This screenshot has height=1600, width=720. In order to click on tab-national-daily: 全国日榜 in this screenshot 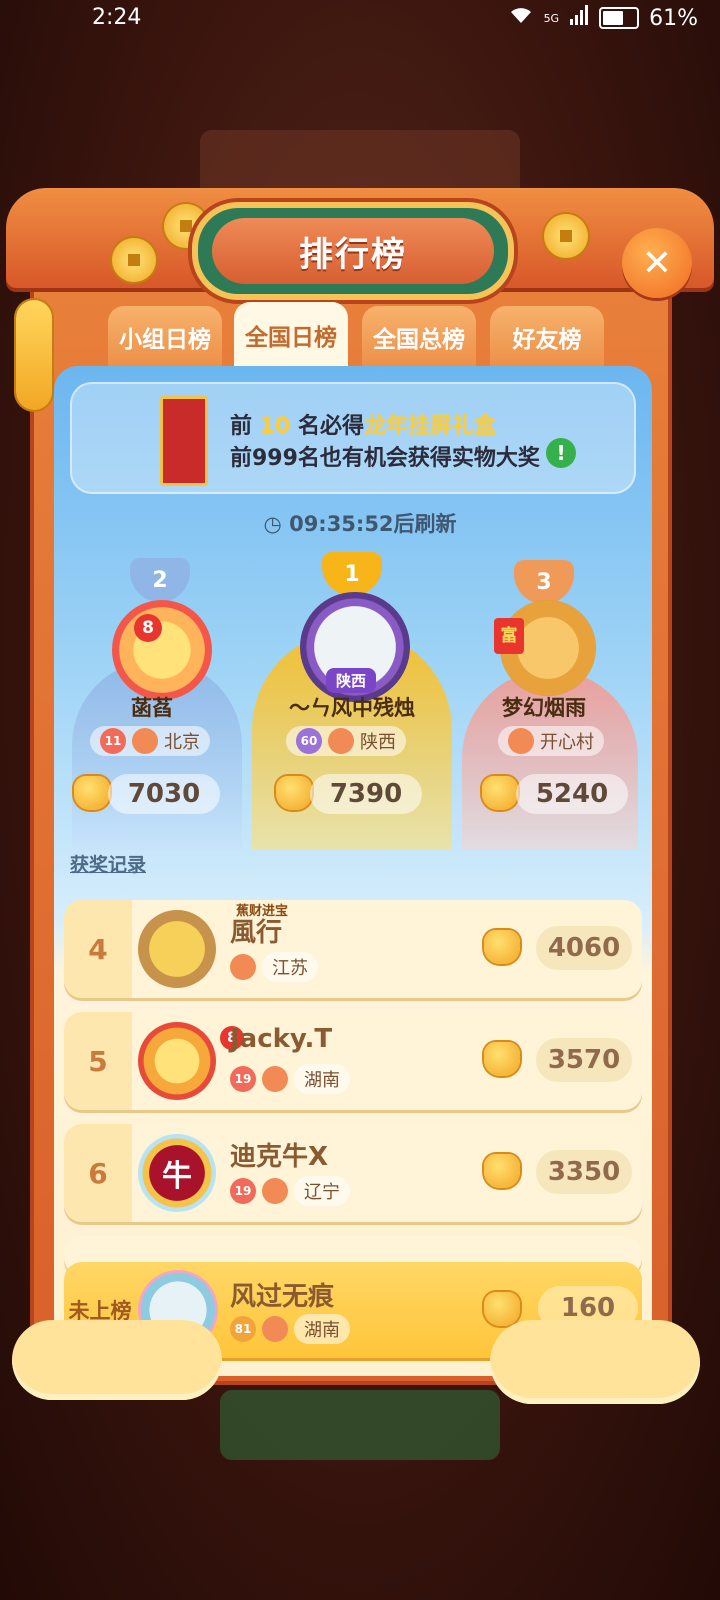, I will do `click(291, 335)`.